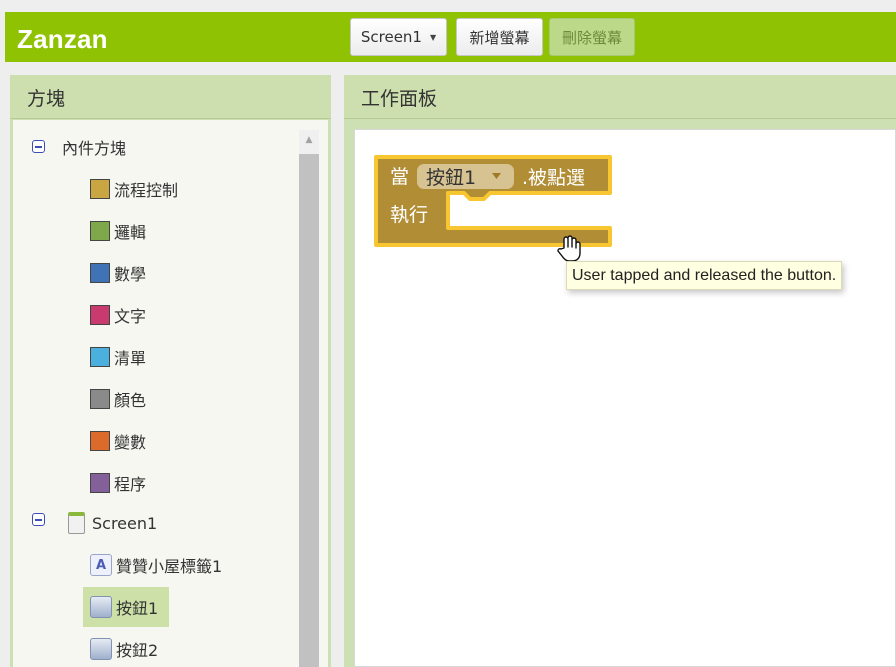  Describe the element at coordinates (100, 483) in the screenshot. I see `procedures-swatch-icon` at that location.